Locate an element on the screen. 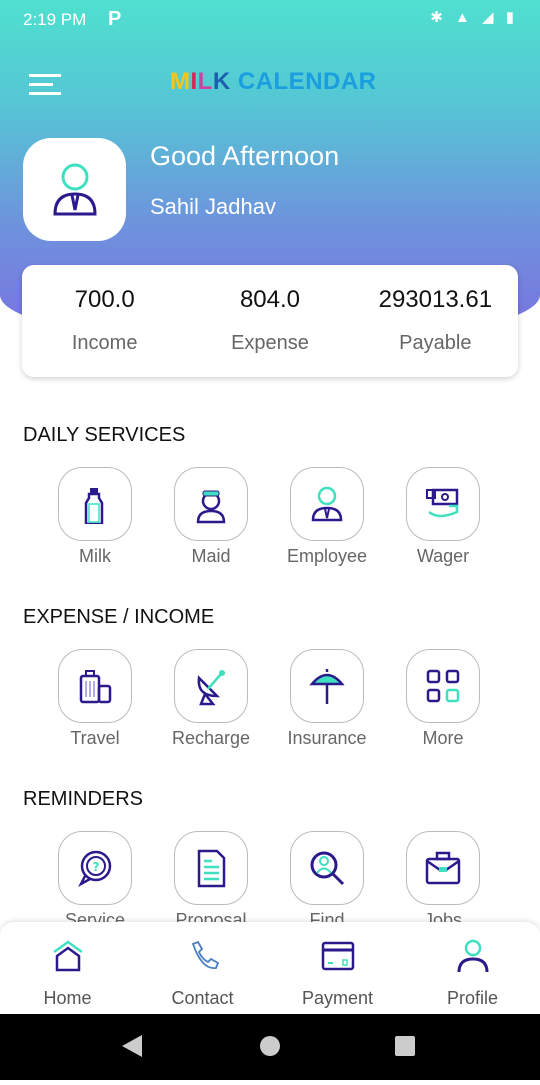  status-time: 2:19 PM is located at coordinates (55, 19).